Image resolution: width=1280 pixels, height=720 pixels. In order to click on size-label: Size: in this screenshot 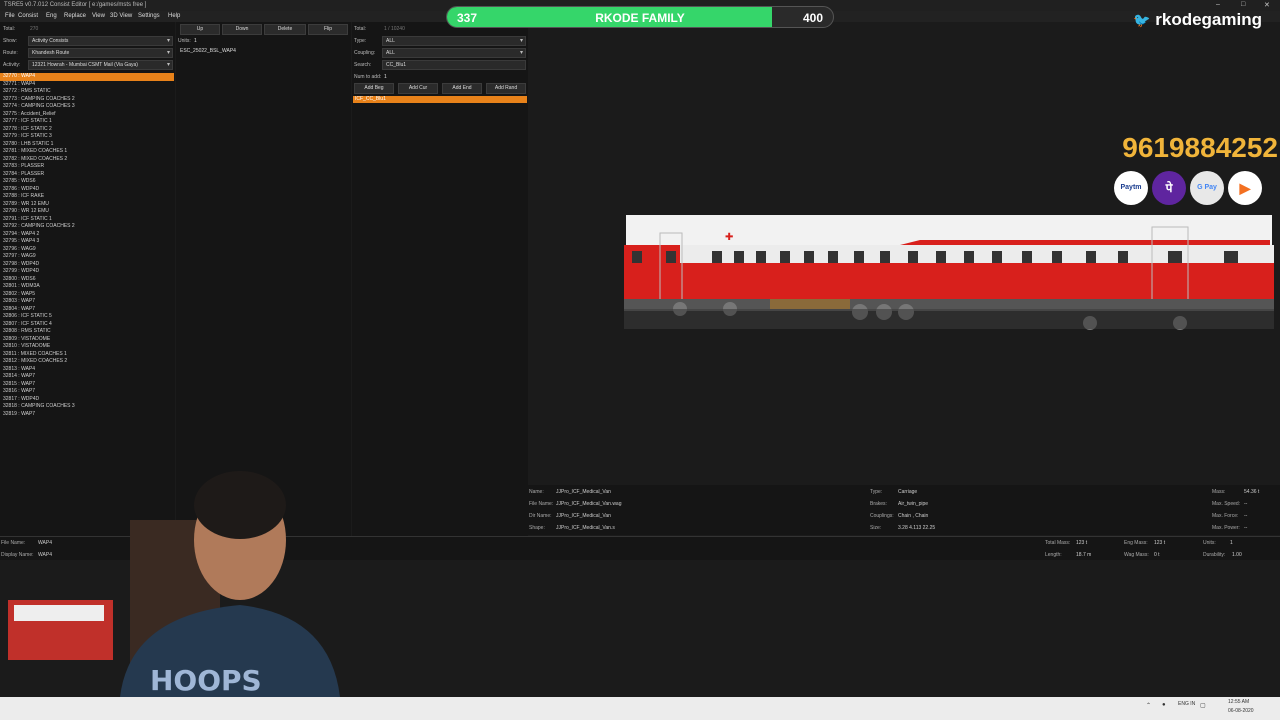, I will do `click(876, 528)`.